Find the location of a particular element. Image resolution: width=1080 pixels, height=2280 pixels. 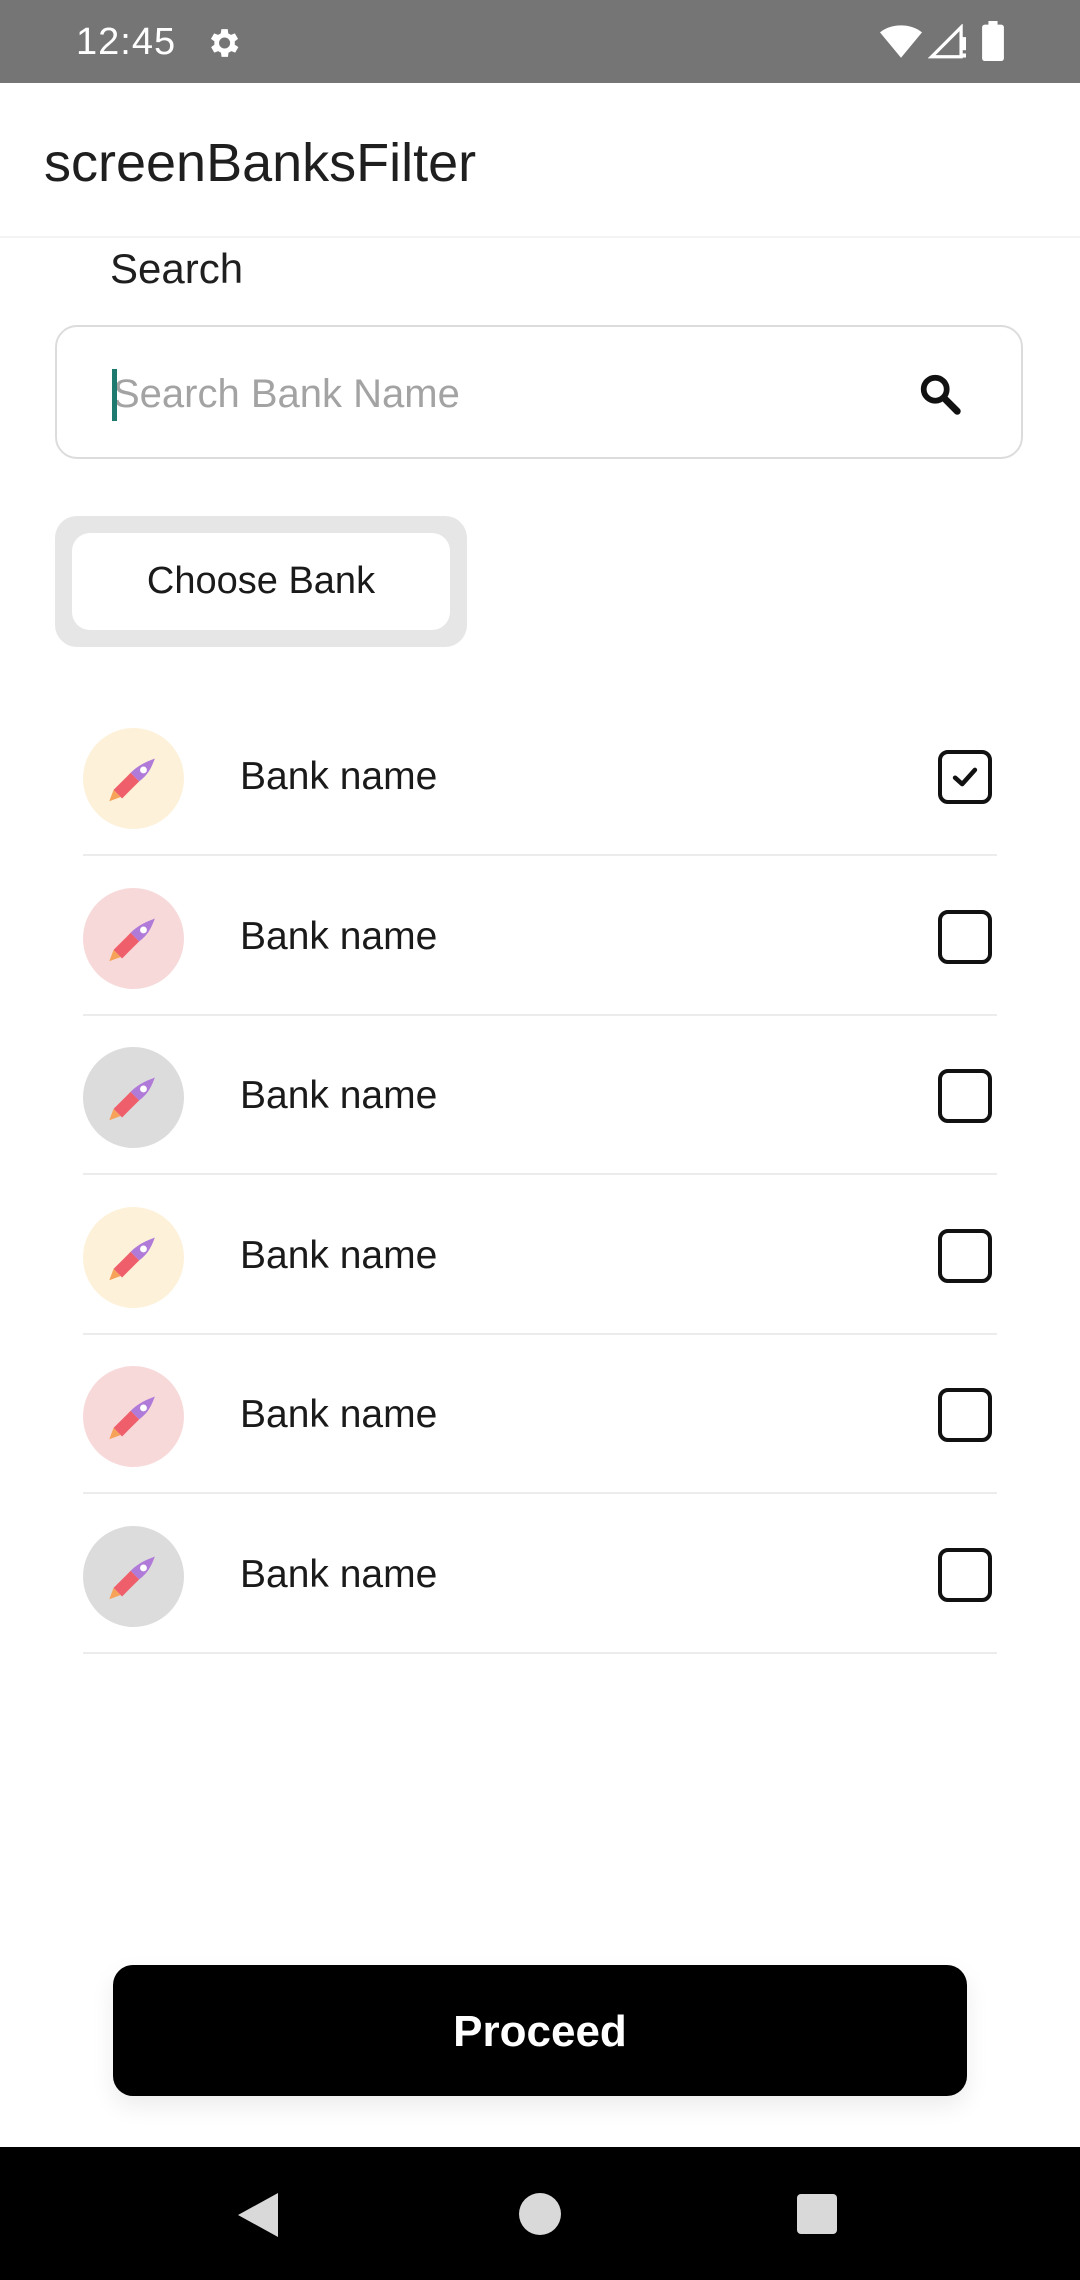

status-time: 12:45 is located at coordinates (126, 42).